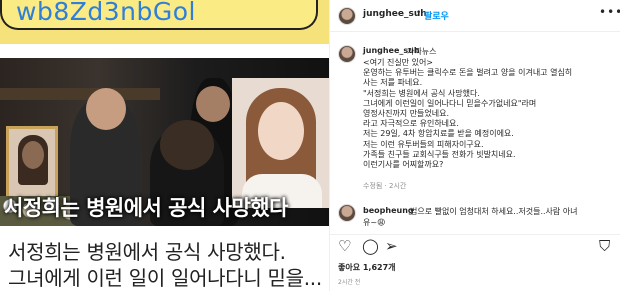 The image size is (620, 291). I want to click on bookmark-icon: ⛉, so click(604, 246).